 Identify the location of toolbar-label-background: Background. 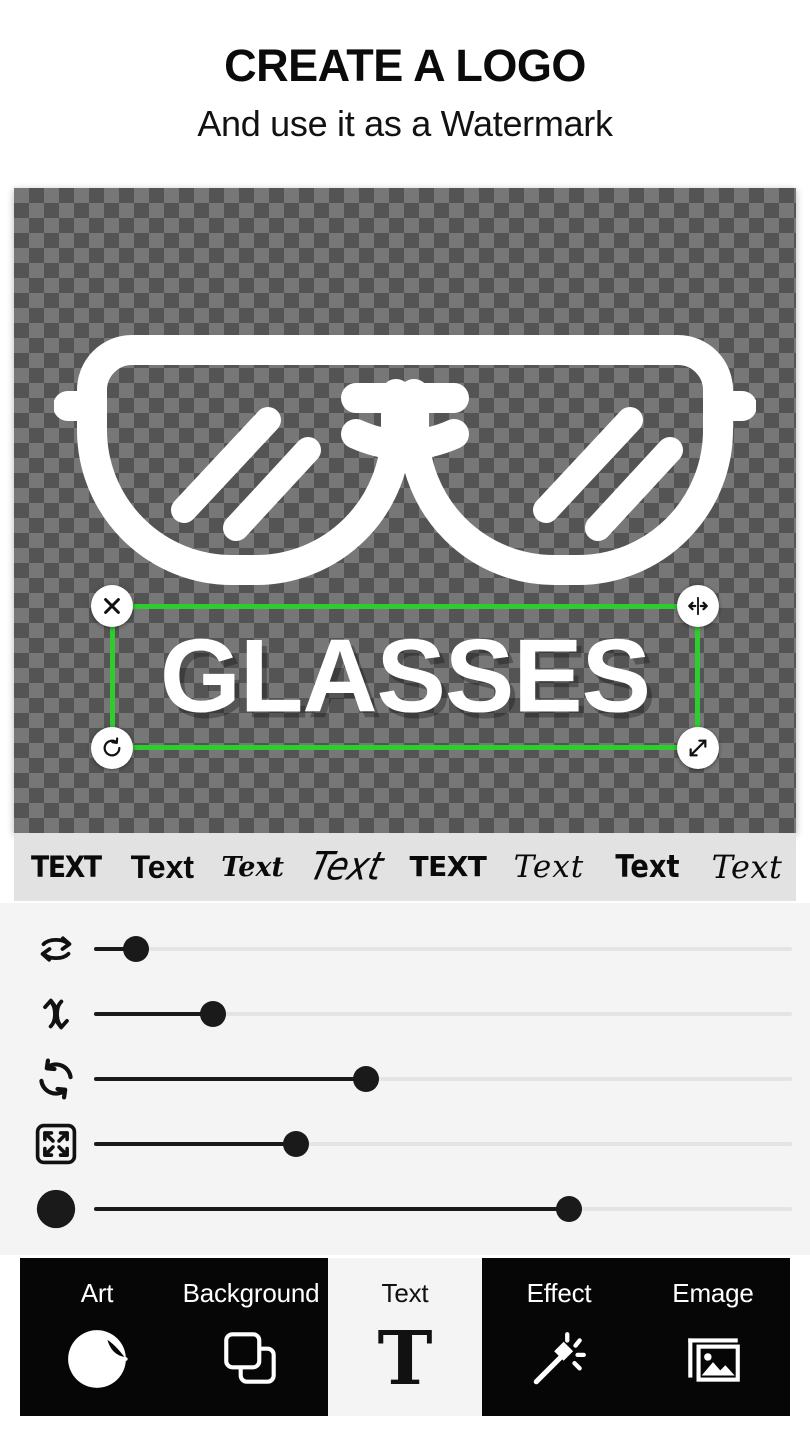
(251, 1293).